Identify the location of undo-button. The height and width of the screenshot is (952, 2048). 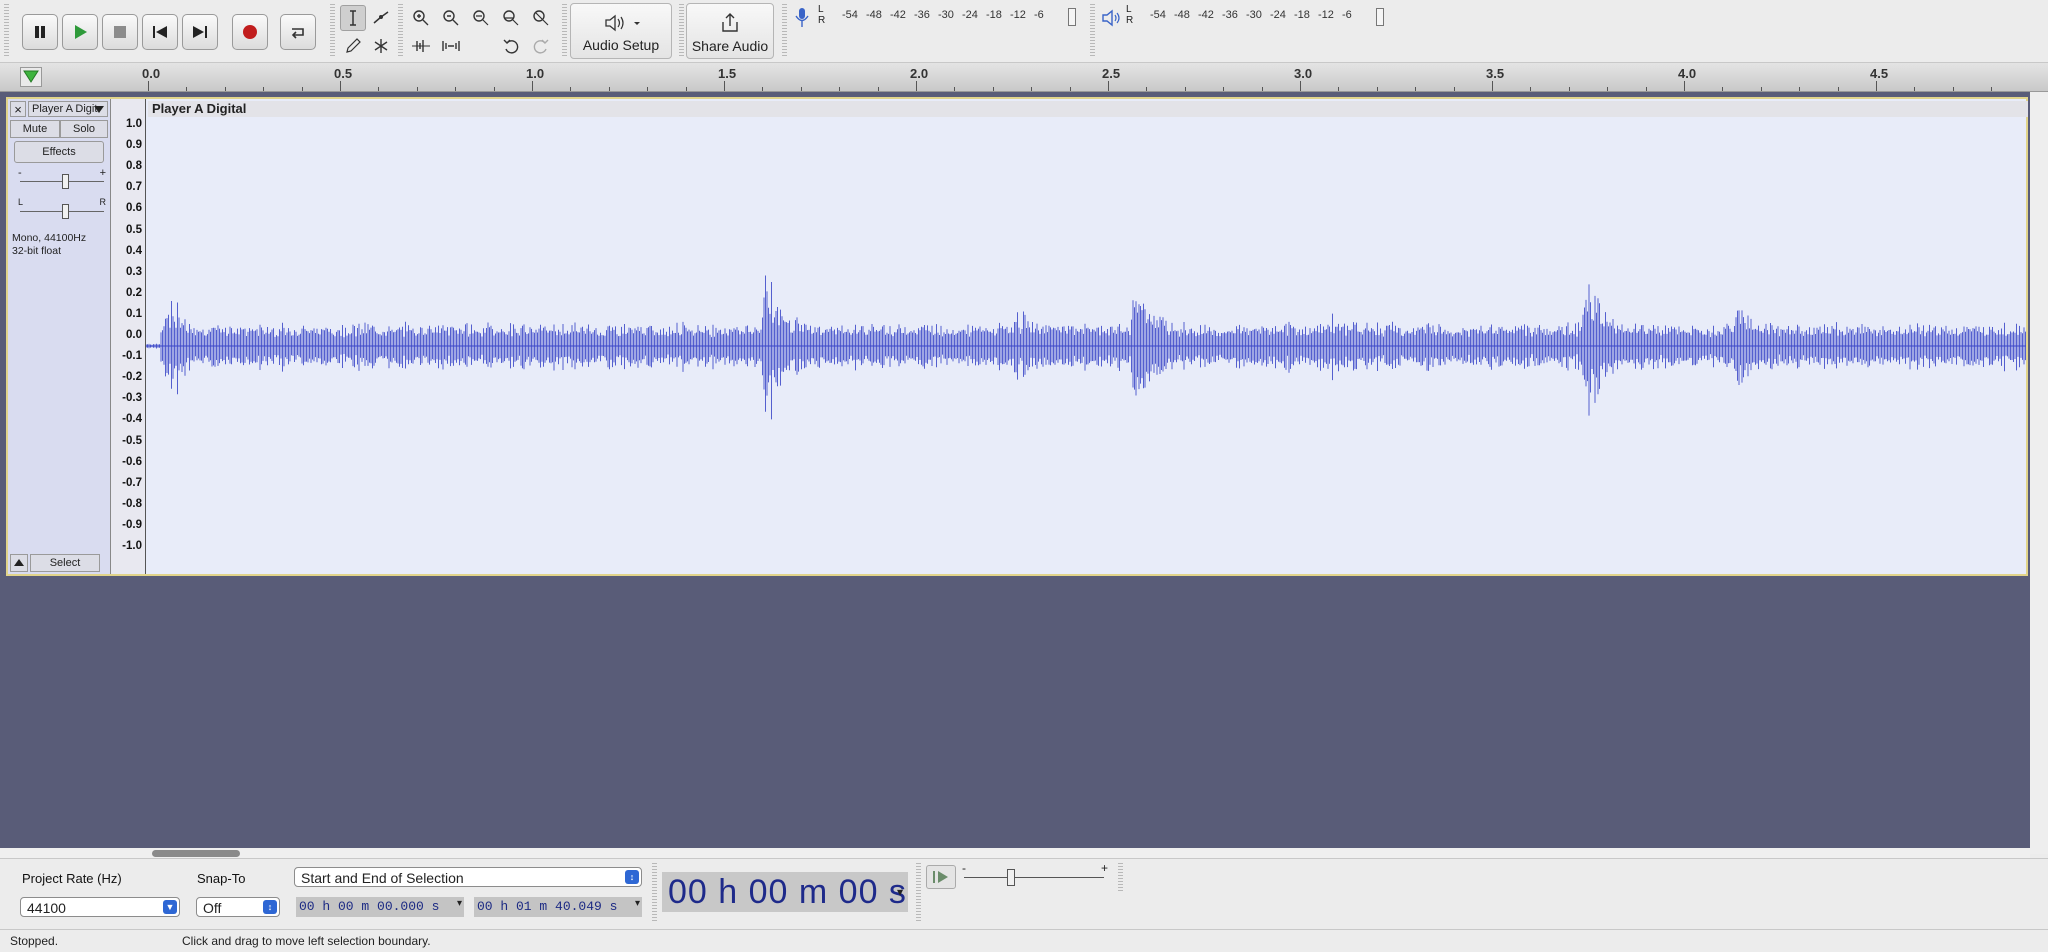
(511, 46).